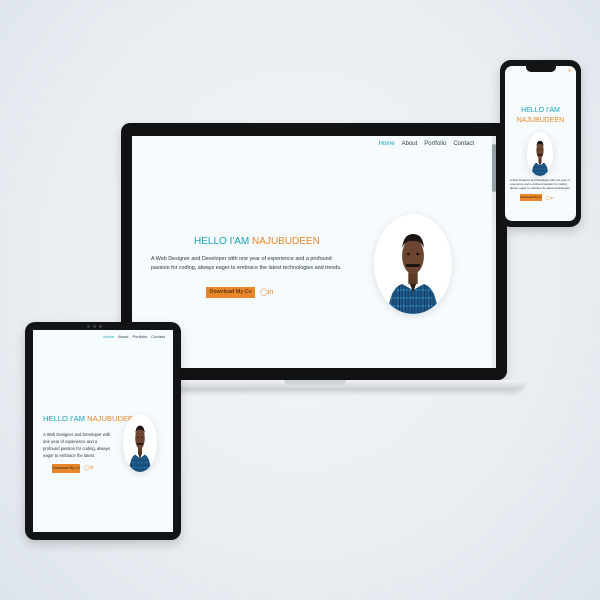  Describe the element at coordinates (494, 252) in the screenshot. I see `laptop-scrollbar` at that location.